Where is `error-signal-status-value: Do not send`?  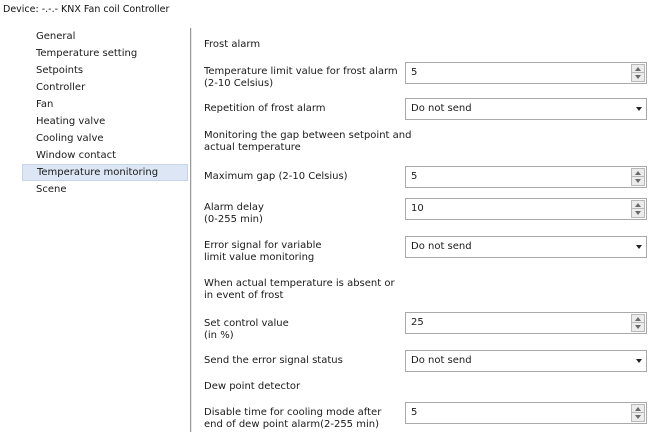 error-signal-status-value: Do not send is located at coordinates (441, 361).